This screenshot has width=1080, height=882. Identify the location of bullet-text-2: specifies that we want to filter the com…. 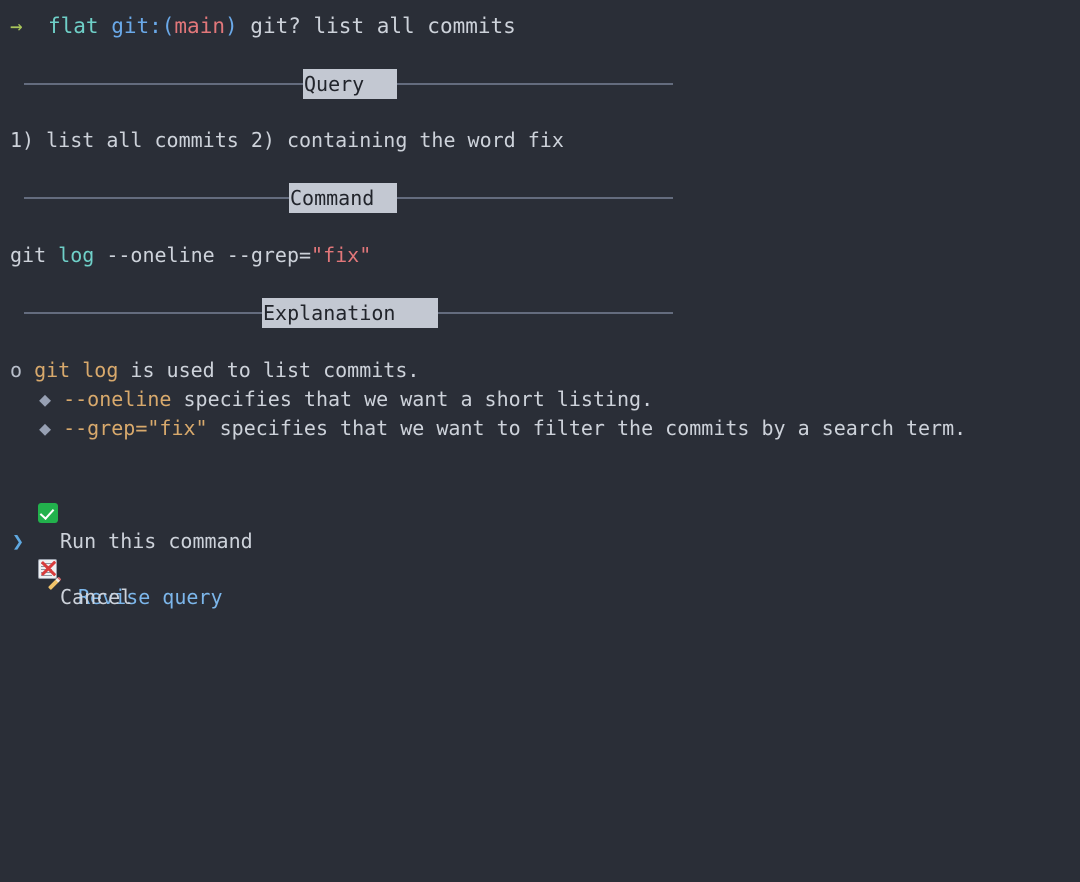
(587, 428).